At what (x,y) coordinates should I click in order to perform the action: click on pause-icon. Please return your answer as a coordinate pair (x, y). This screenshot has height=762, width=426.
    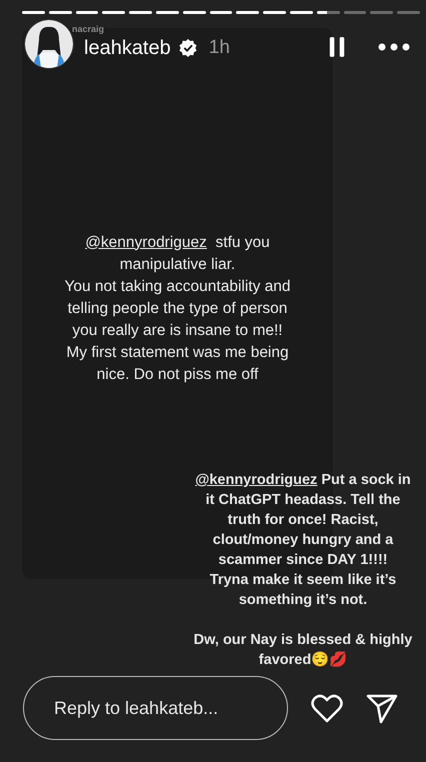
    Looking at the image, I should click on (337, 47).